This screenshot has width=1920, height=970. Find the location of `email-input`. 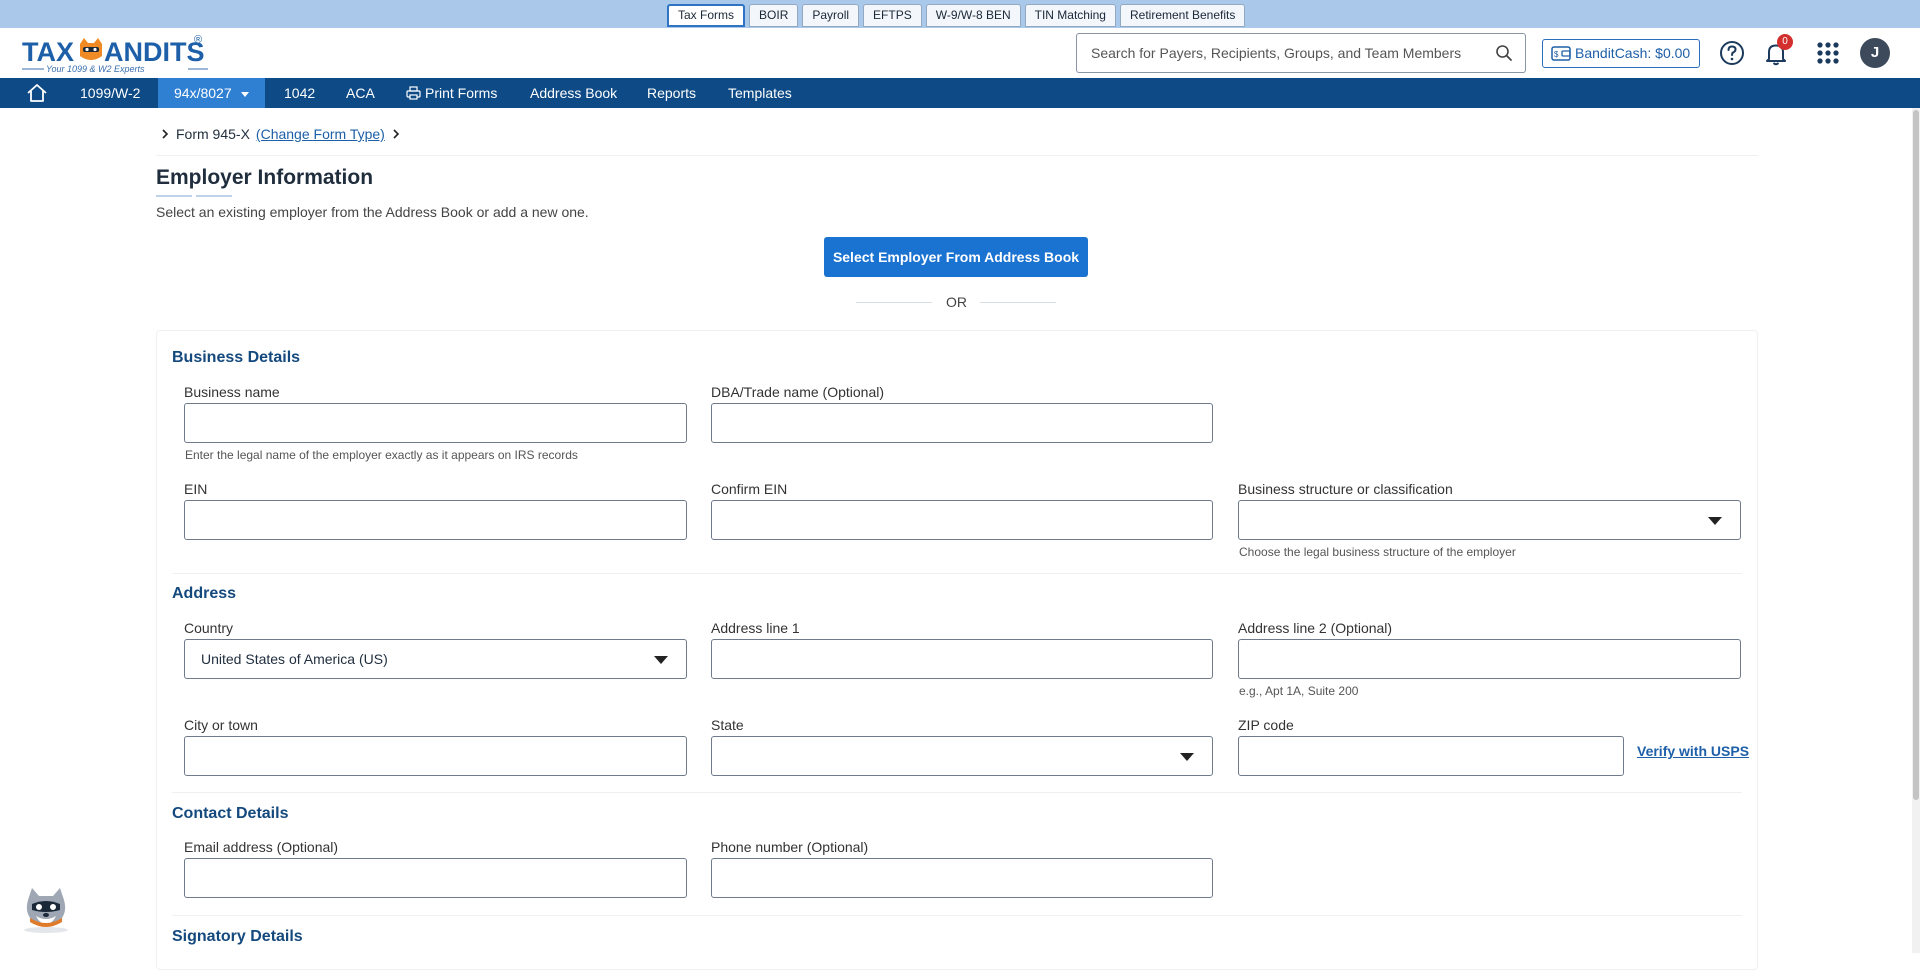

email-input is located at coordinates (435, 878).